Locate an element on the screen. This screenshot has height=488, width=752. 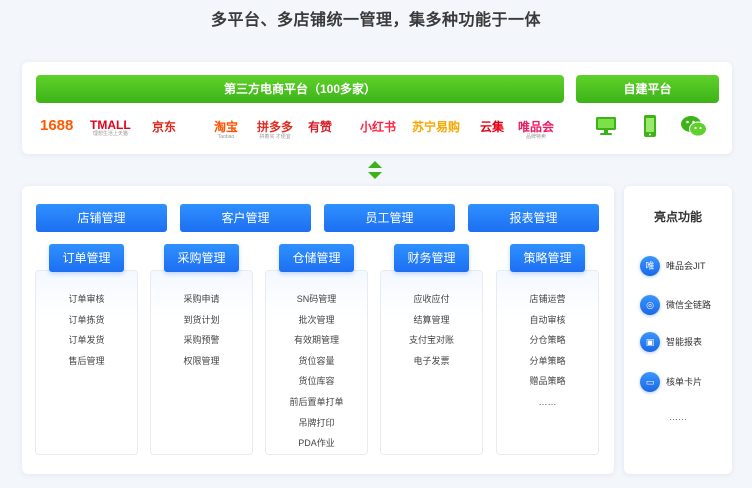
platform-logo: 淘宝 Taobao is located at coordinates (226, 129).